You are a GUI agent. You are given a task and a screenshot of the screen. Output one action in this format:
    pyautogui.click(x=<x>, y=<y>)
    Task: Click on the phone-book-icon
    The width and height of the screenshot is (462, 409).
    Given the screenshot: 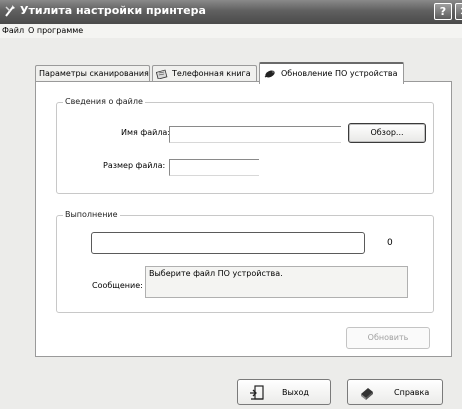 What is the action you would take?
    pyautogui.click(x=162, y=74)
    